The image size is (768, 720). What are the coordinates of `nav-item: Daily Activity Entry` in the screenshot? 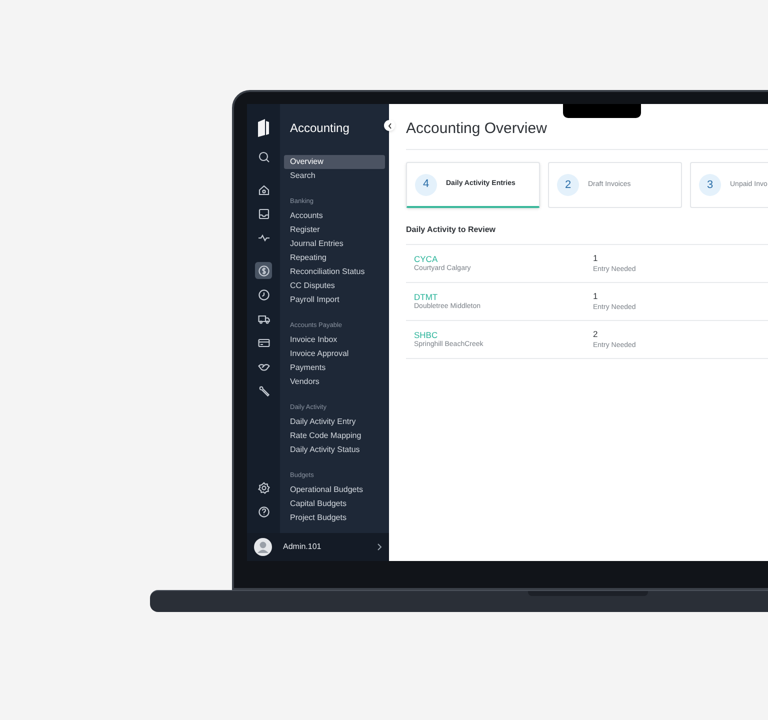 It's located at (334, 422).